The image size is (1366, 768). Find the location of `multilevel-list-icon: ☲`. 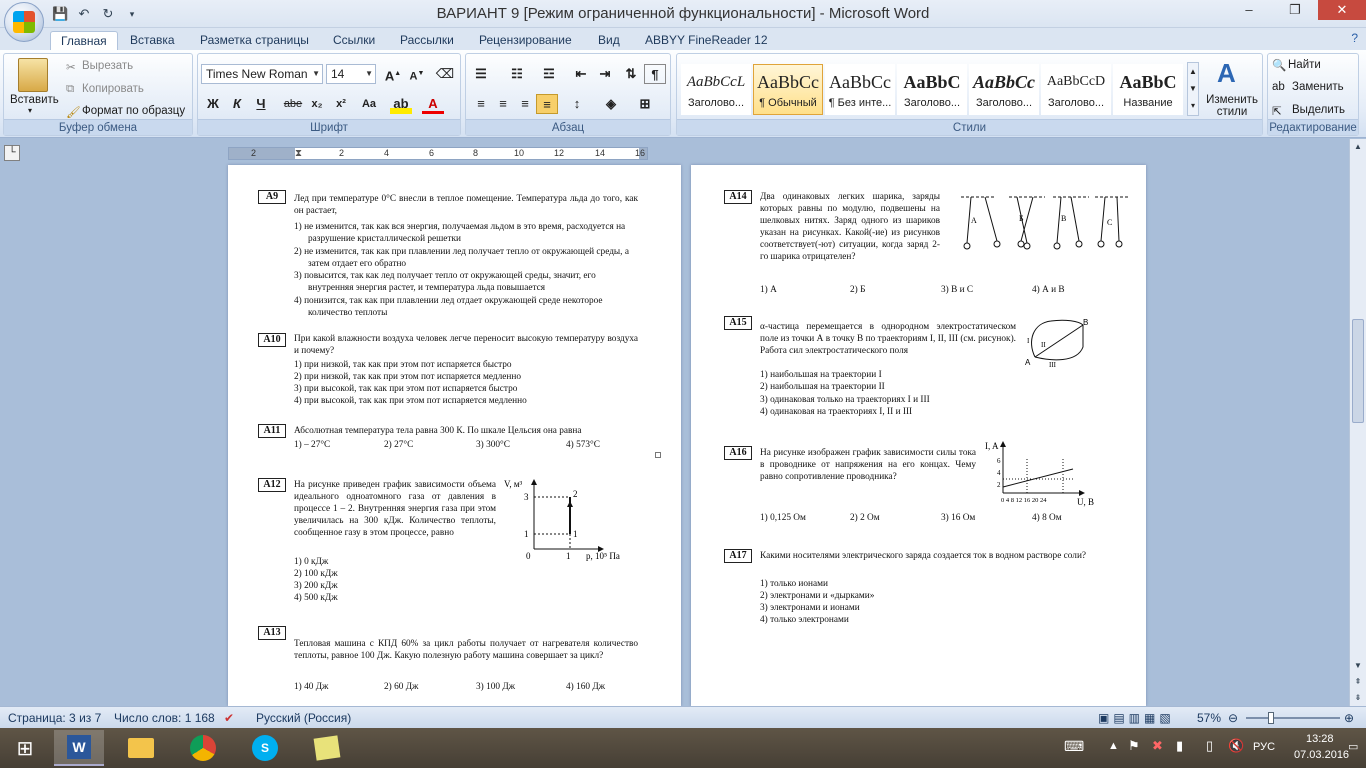

multilevel-list-icon: ☲ is located at coordinates (549, 74).